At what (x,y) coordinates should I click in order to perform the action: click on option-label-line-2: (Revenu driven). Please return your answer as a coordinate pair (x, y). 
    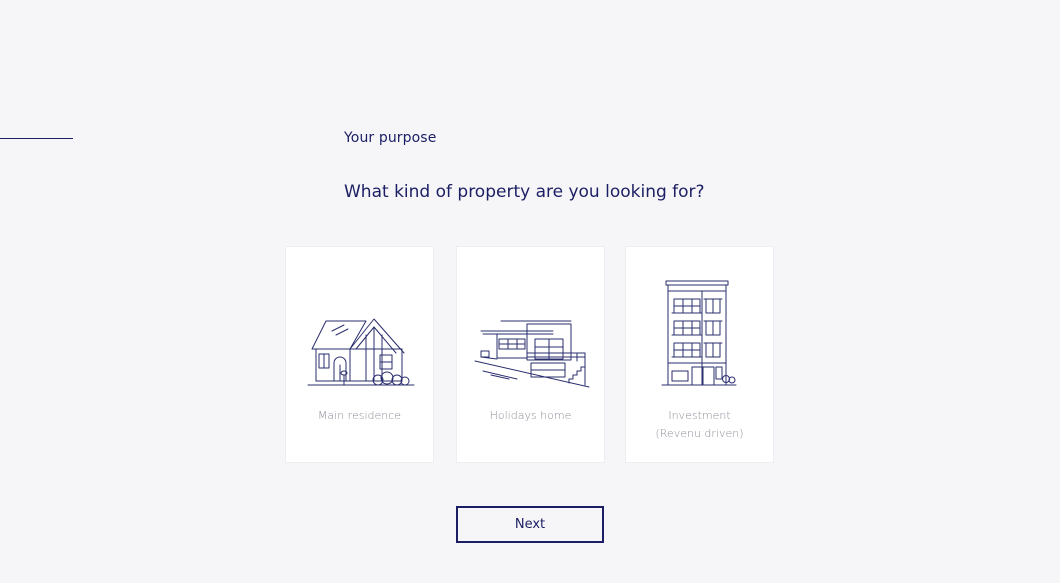
    Looking at the image, I should click on (699, 433).